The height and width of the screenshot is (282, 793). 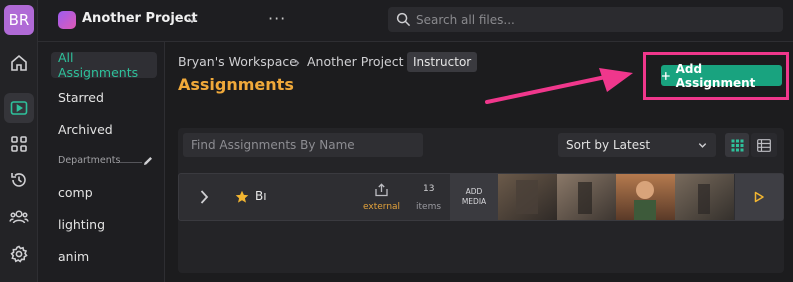 I want to click on add-media-button: ADD MEDIA, so click(x=474, y=197).